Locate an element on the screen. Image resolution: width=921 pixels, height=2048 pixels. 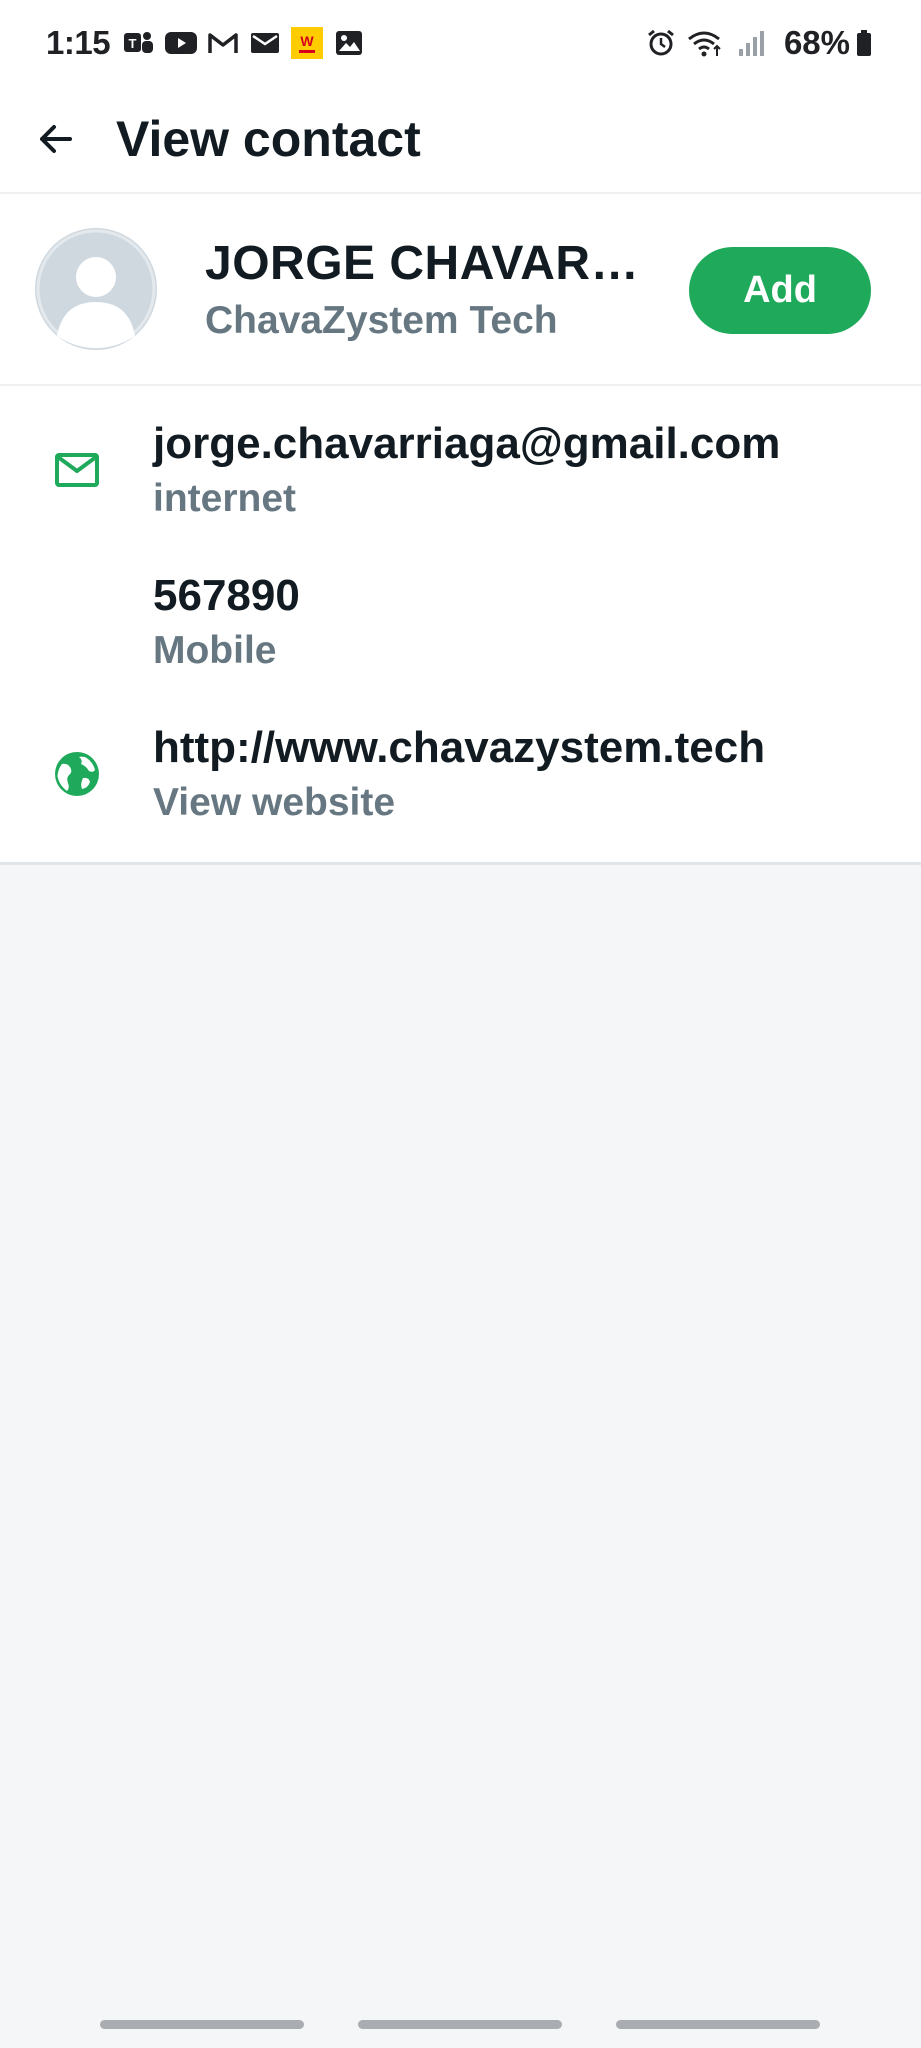
alarm-icon is located at coordinates (661, 43).